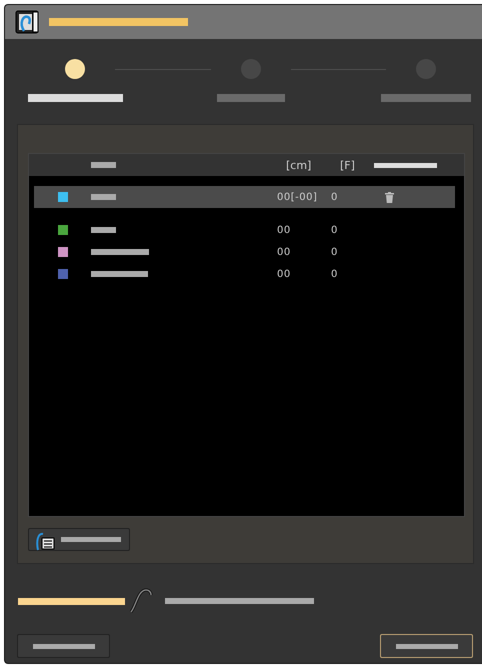 Image resolution: width=482 pixels, height=666 pixels. What do you see at coordinates (348, 165) in the screenshot?
I see `column-header: [F]` at bounding box center [348, 165].